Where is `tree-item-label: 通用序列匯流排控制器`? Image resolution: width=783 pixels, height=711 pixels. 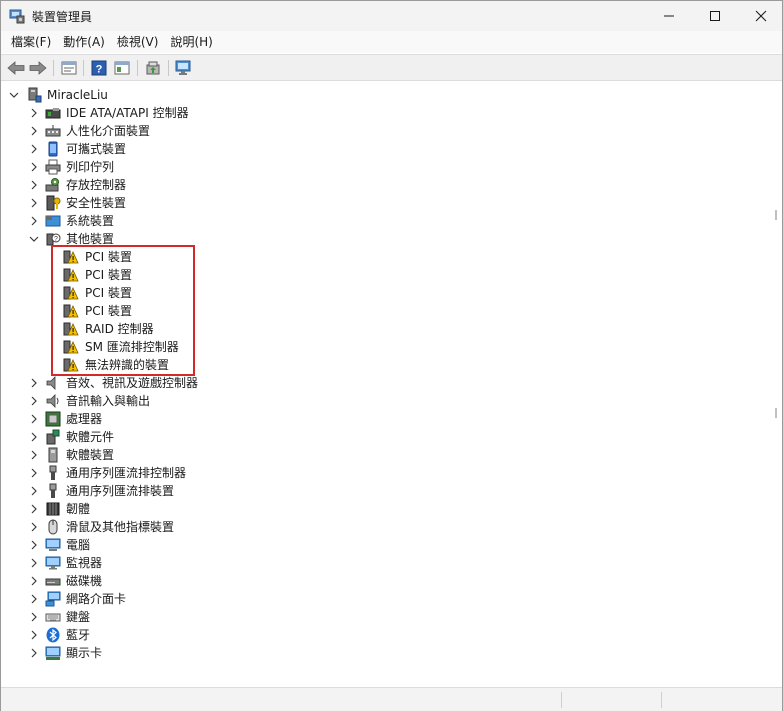
tree-item-label: 通用序列匯流排控制器 is located at coordinates (126, 473).